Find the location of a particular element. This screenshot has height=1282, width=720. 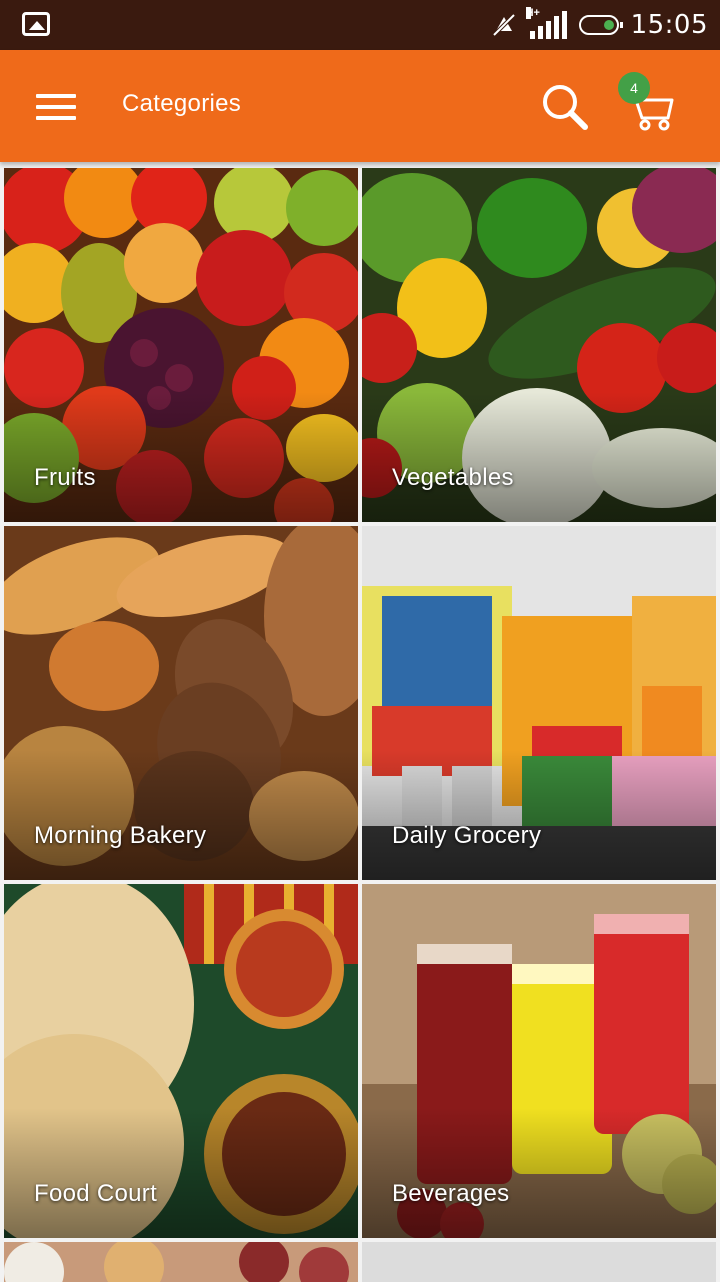

hamburger-icon is located at coordinates (56, 107).